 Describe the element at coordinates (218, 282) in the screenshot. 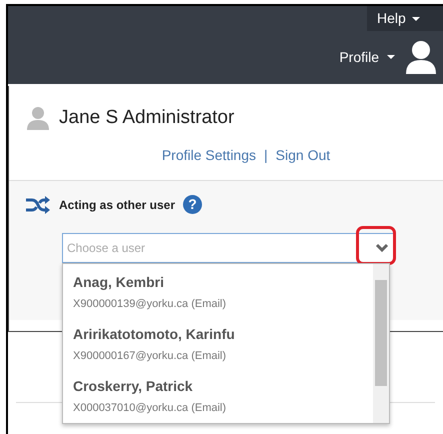

I see `option-name: Anag, Kembri` at that location.